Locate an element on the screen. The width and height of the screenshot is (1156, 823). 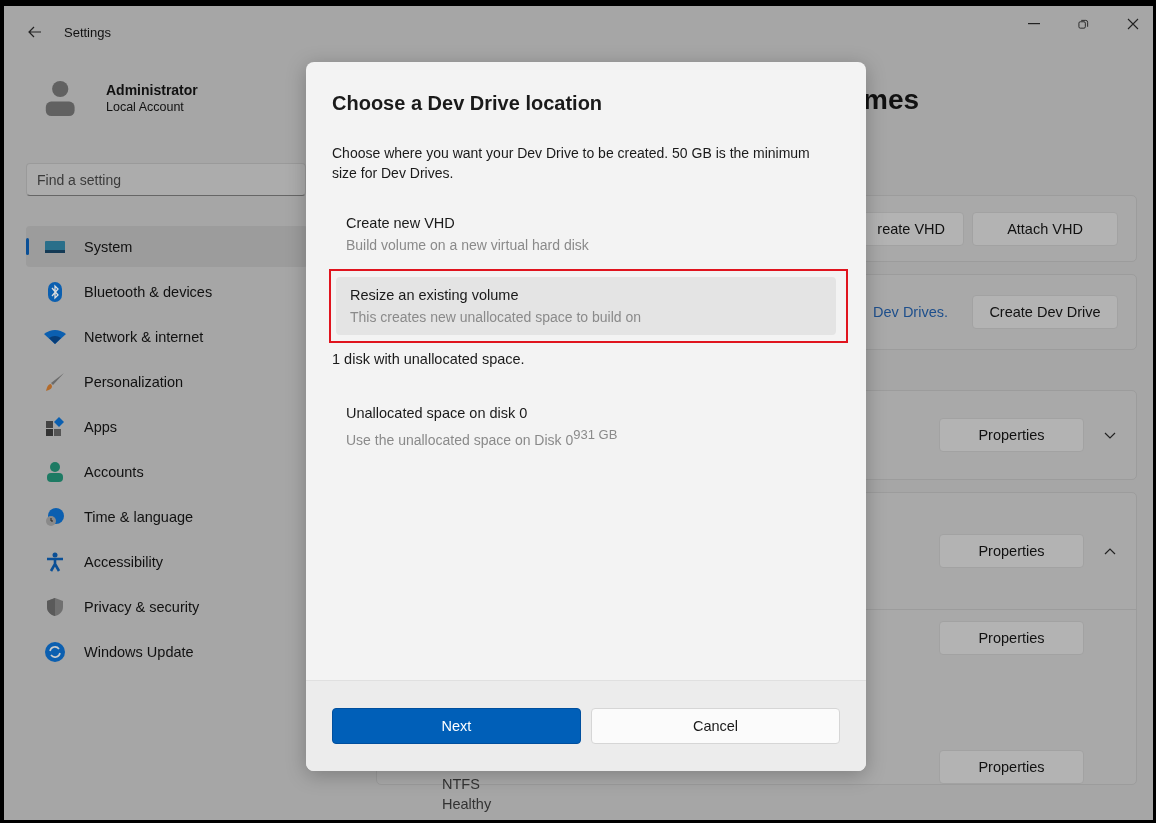
next-button: Next is located at coordinates (456, 726).